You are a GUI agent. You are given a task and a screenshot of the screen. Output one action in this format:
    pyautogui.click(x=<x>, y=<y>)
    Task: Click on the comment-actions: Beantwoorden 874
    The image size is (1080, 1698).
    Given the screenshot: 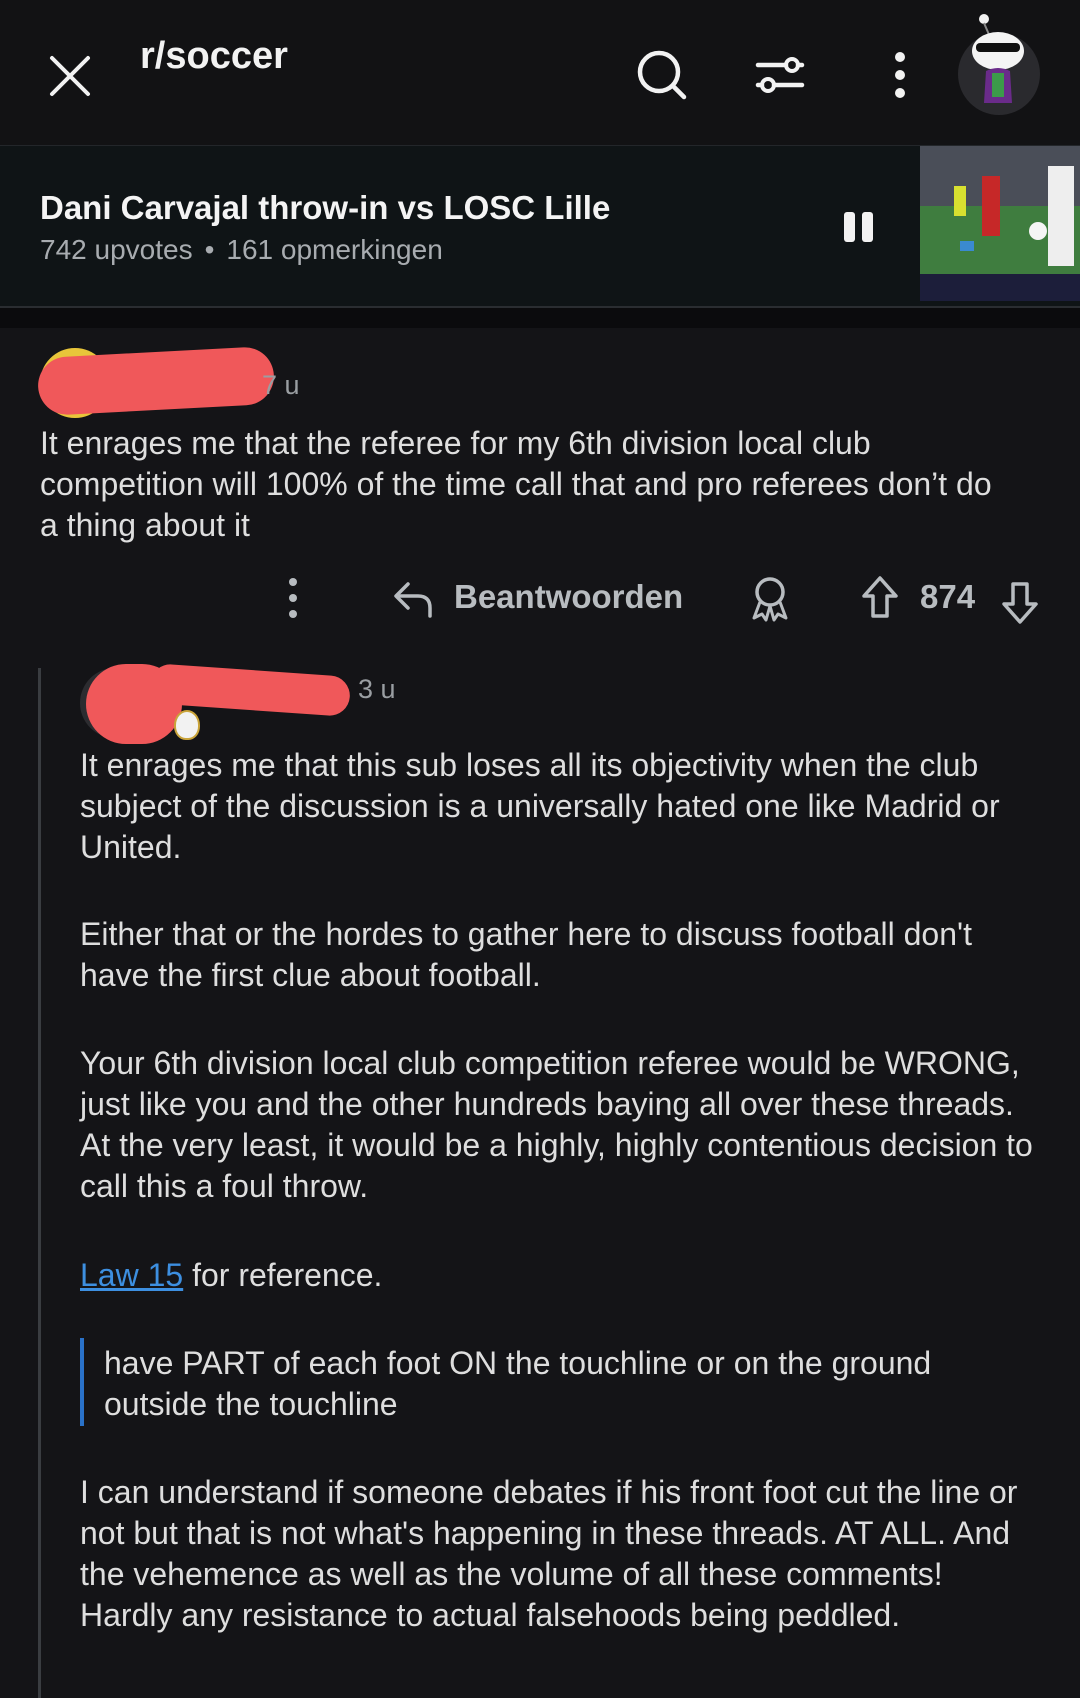 What is the action you would take?
    pyautogui.click(x=540, y=598)
    